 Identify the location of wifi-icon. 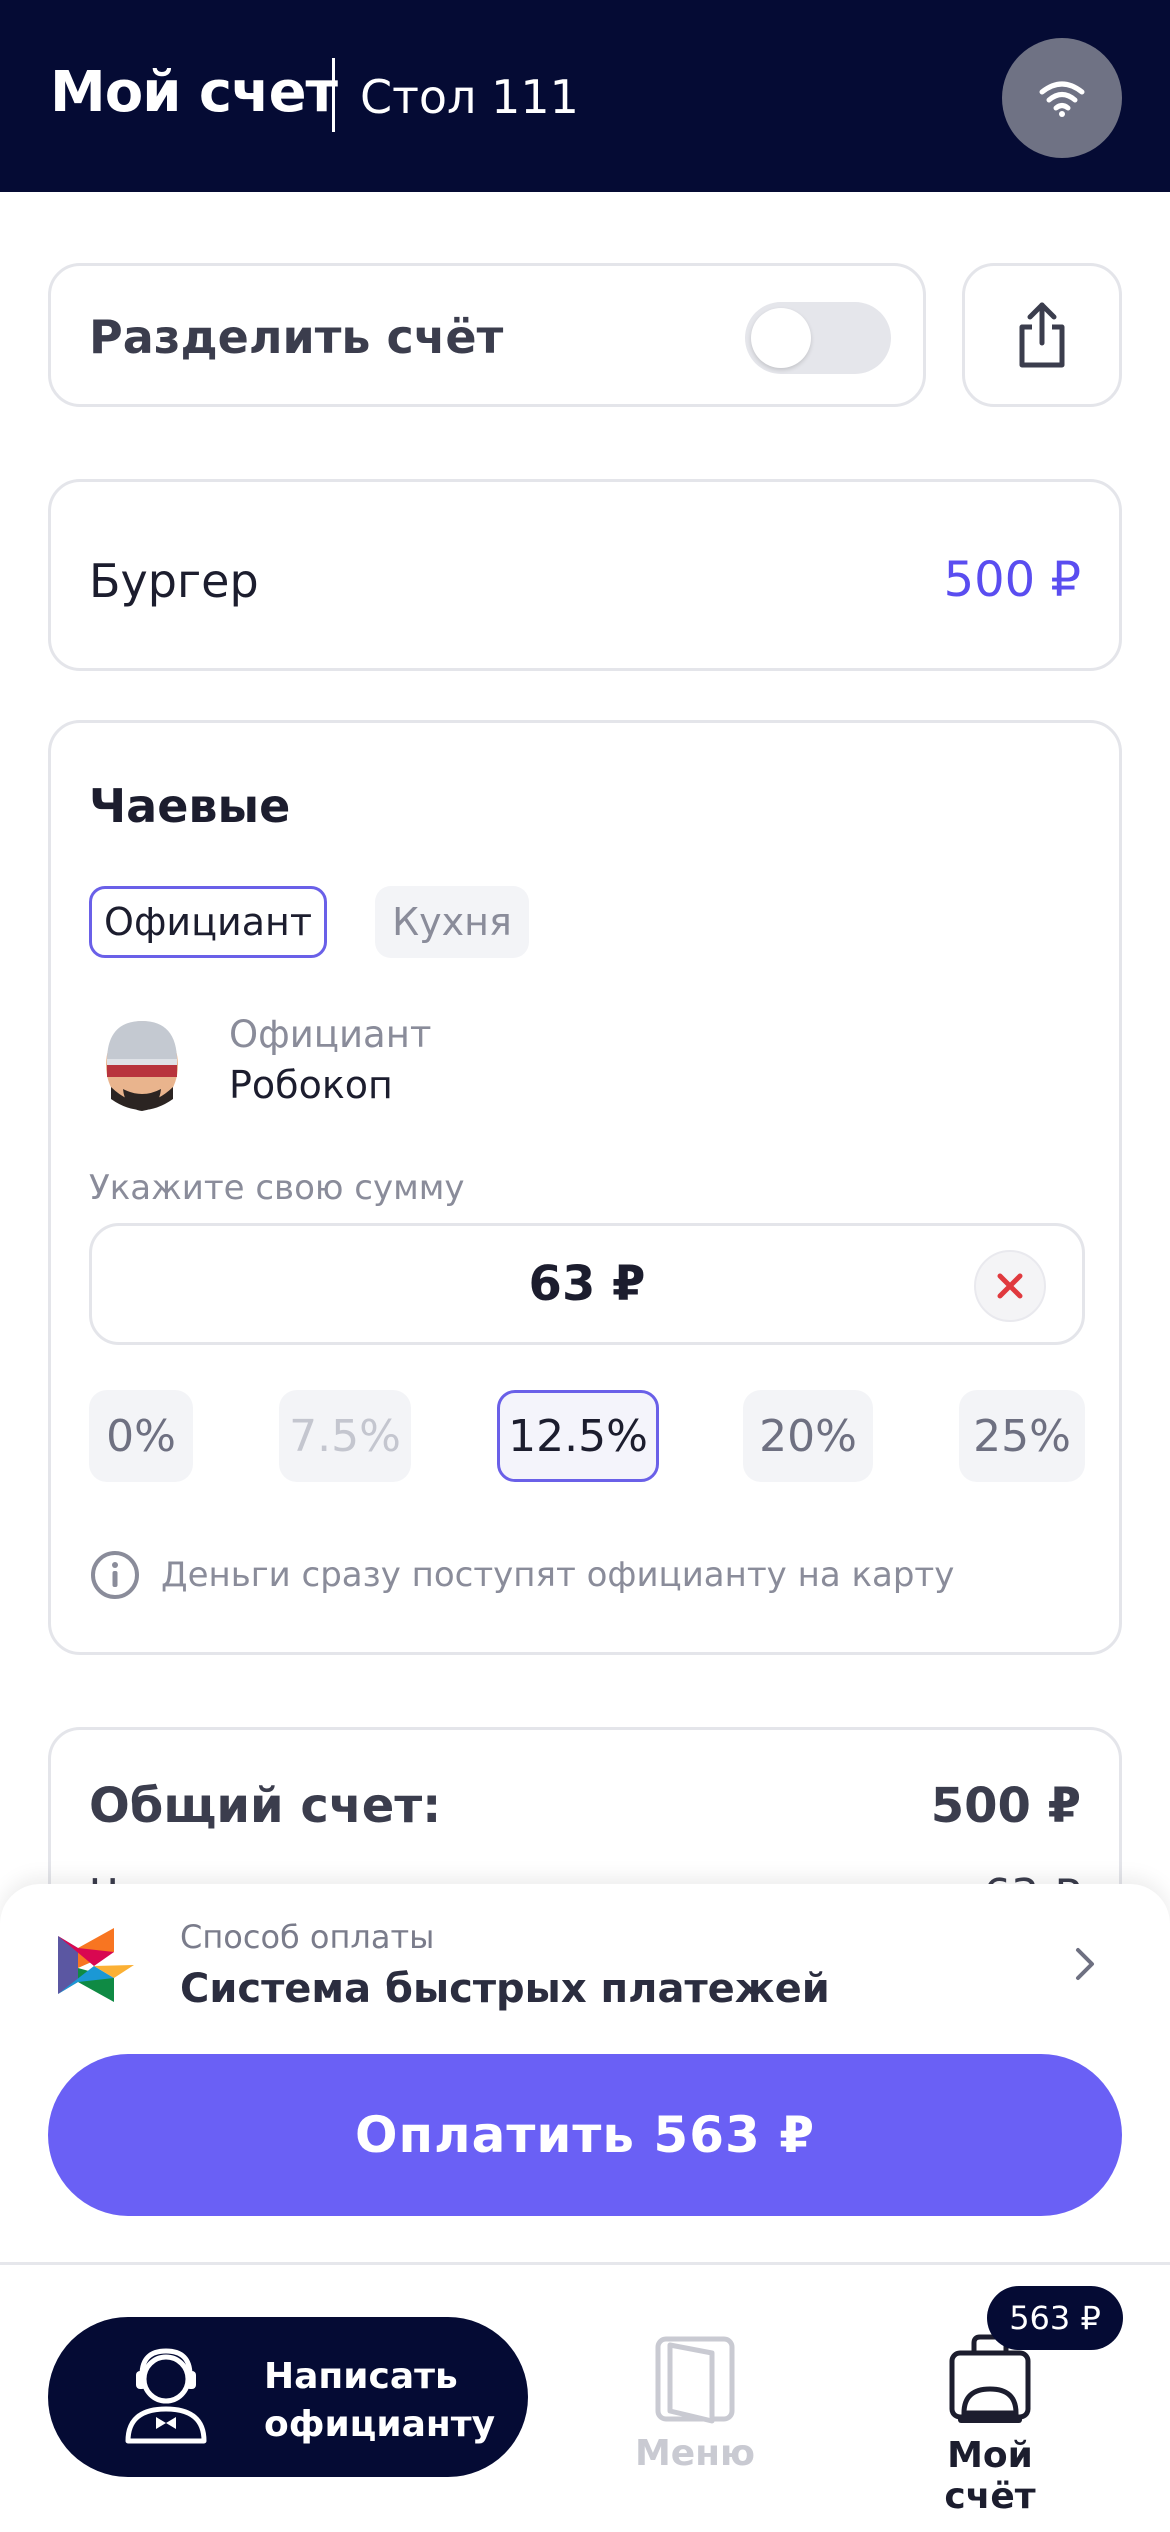
(1062, 99).